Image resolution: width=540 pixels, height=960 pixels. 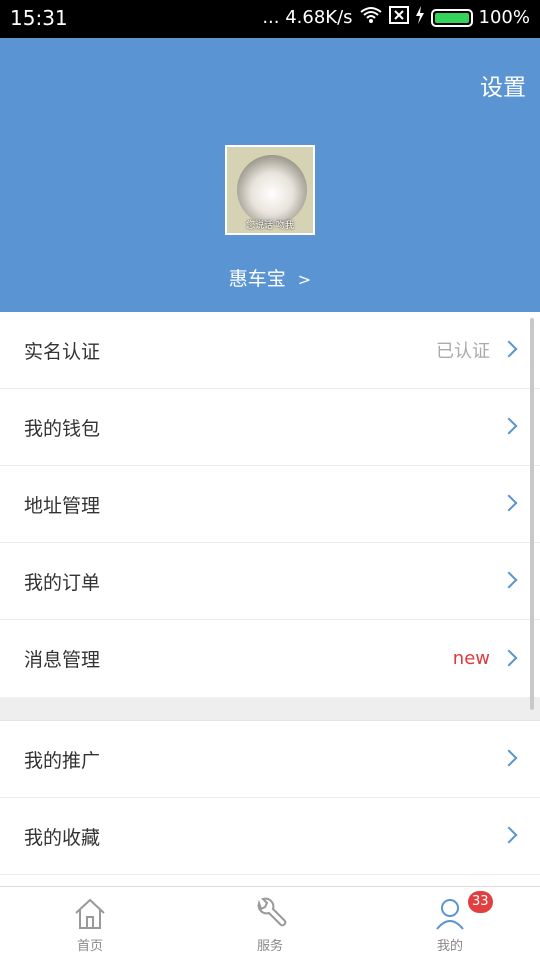 What do you see at coordinates (420, 17) in the screenshot?
I see `charging-icon` at bounding box center [420, 17].